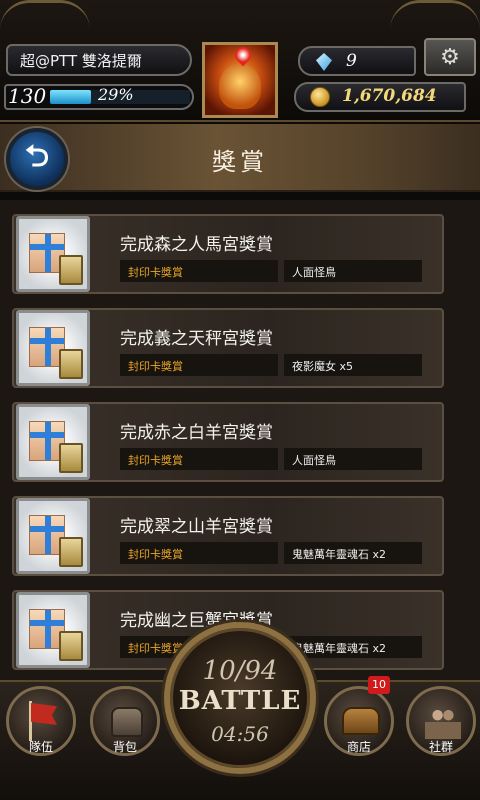 The width and height of the screenshot is (480, 800). I want to click on player-avatar, so click(240, 80).